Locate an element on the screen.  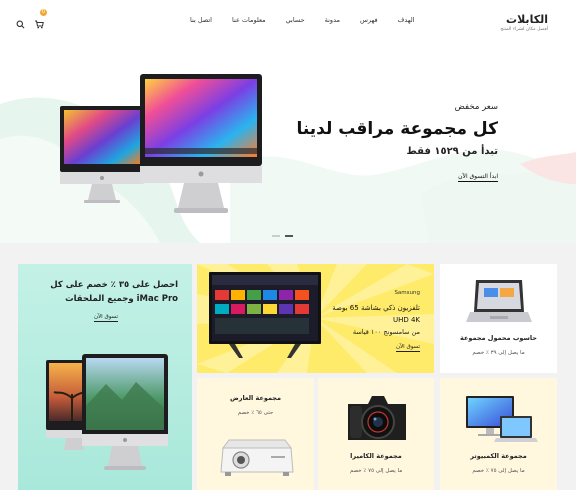
slider-dots is located at coordinates (282, 236).